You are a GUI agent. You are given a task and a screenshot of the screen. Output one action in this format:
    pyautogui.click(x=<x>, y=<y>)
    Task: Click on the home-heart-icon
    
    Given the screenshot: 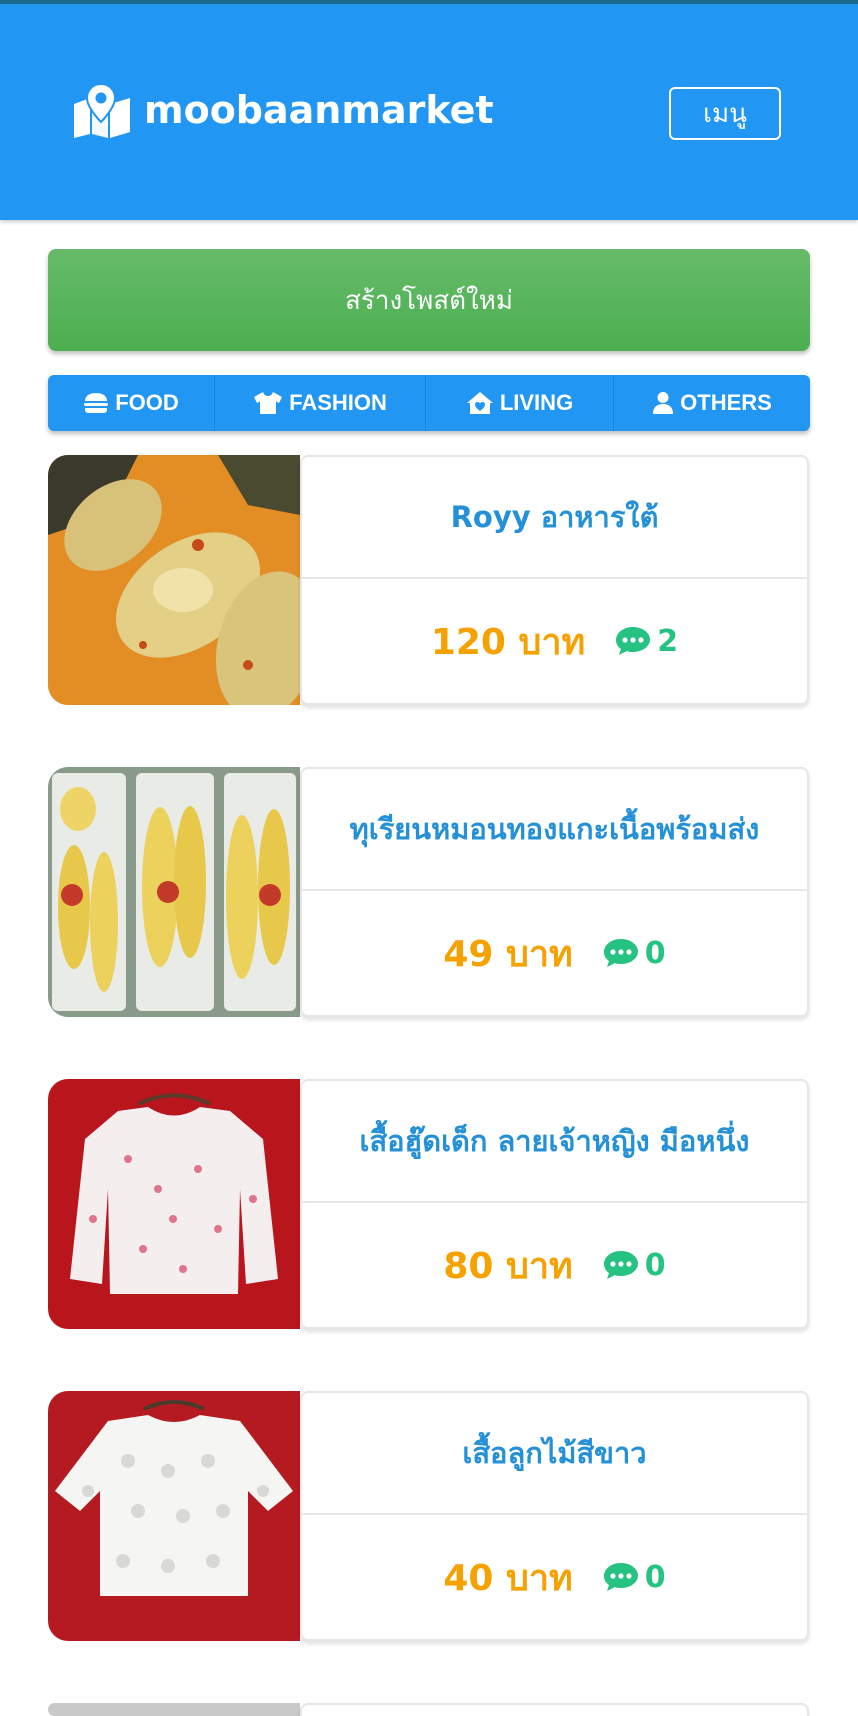 What is the action you would take?
    pyautogui.click(x=479, y=403)
    